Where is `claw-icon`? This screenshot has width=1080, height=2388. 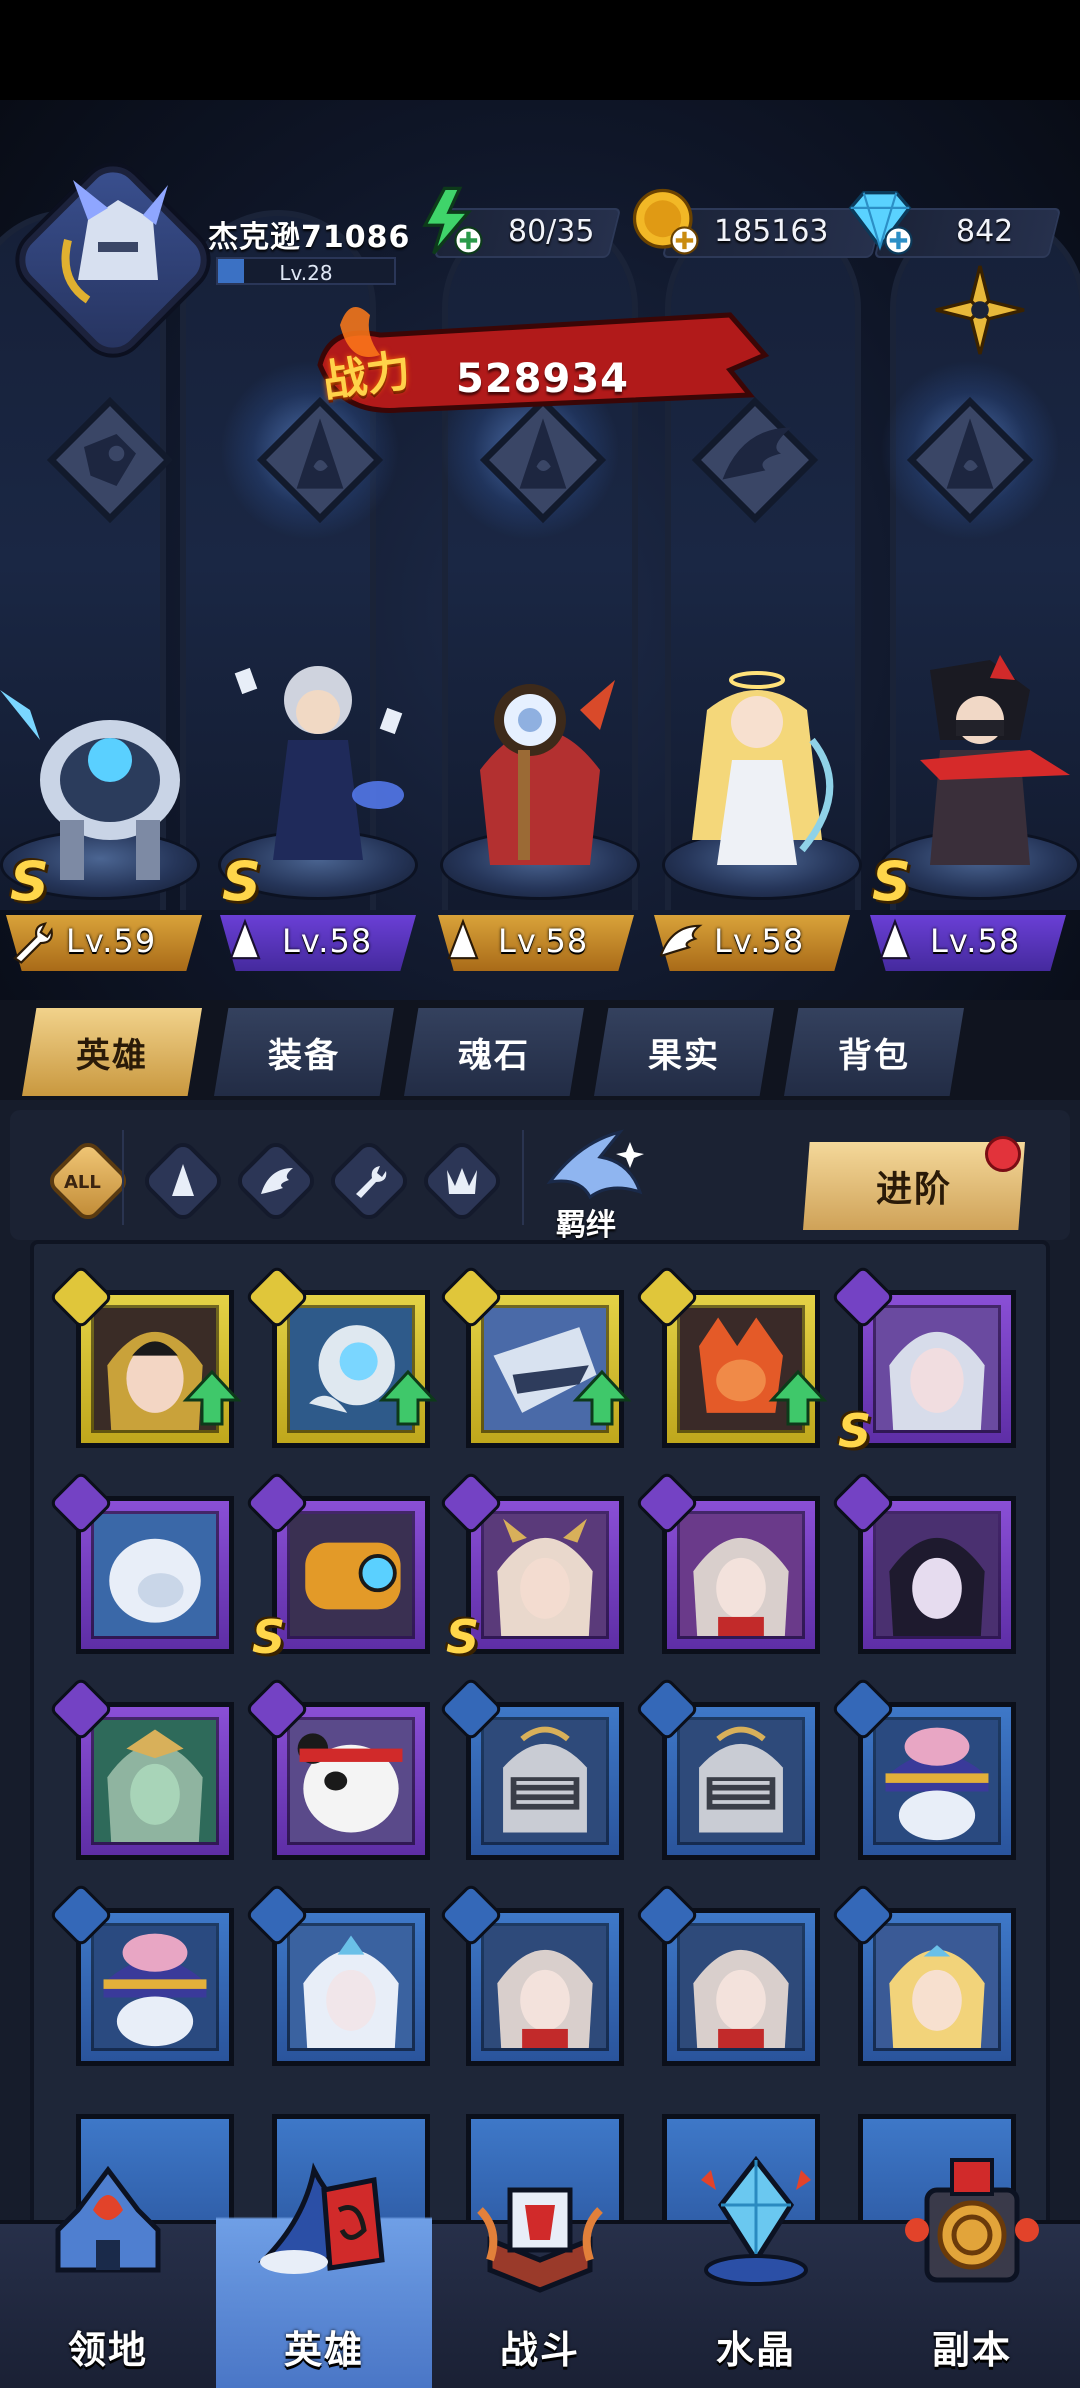
claw-icon is located at coordinates (462, 1181).